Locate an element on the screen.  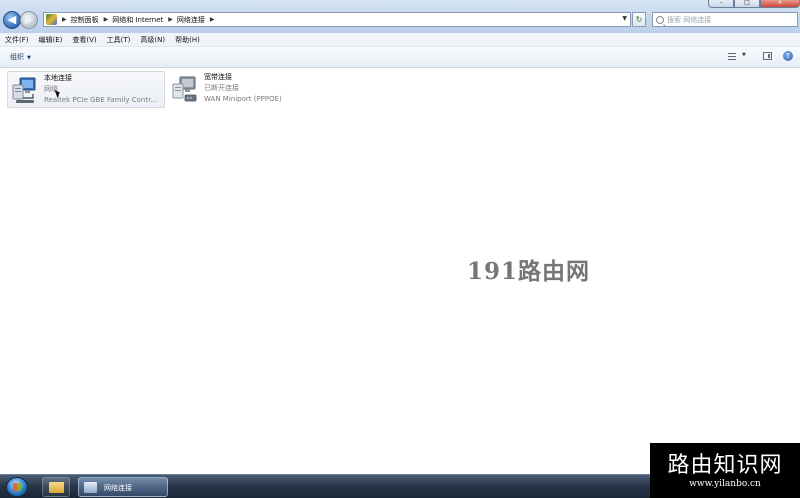
connection-broadband: 宽带连接 已断开连接 WAN Miniport (PPPOE) is located at coordinates (253, 89).